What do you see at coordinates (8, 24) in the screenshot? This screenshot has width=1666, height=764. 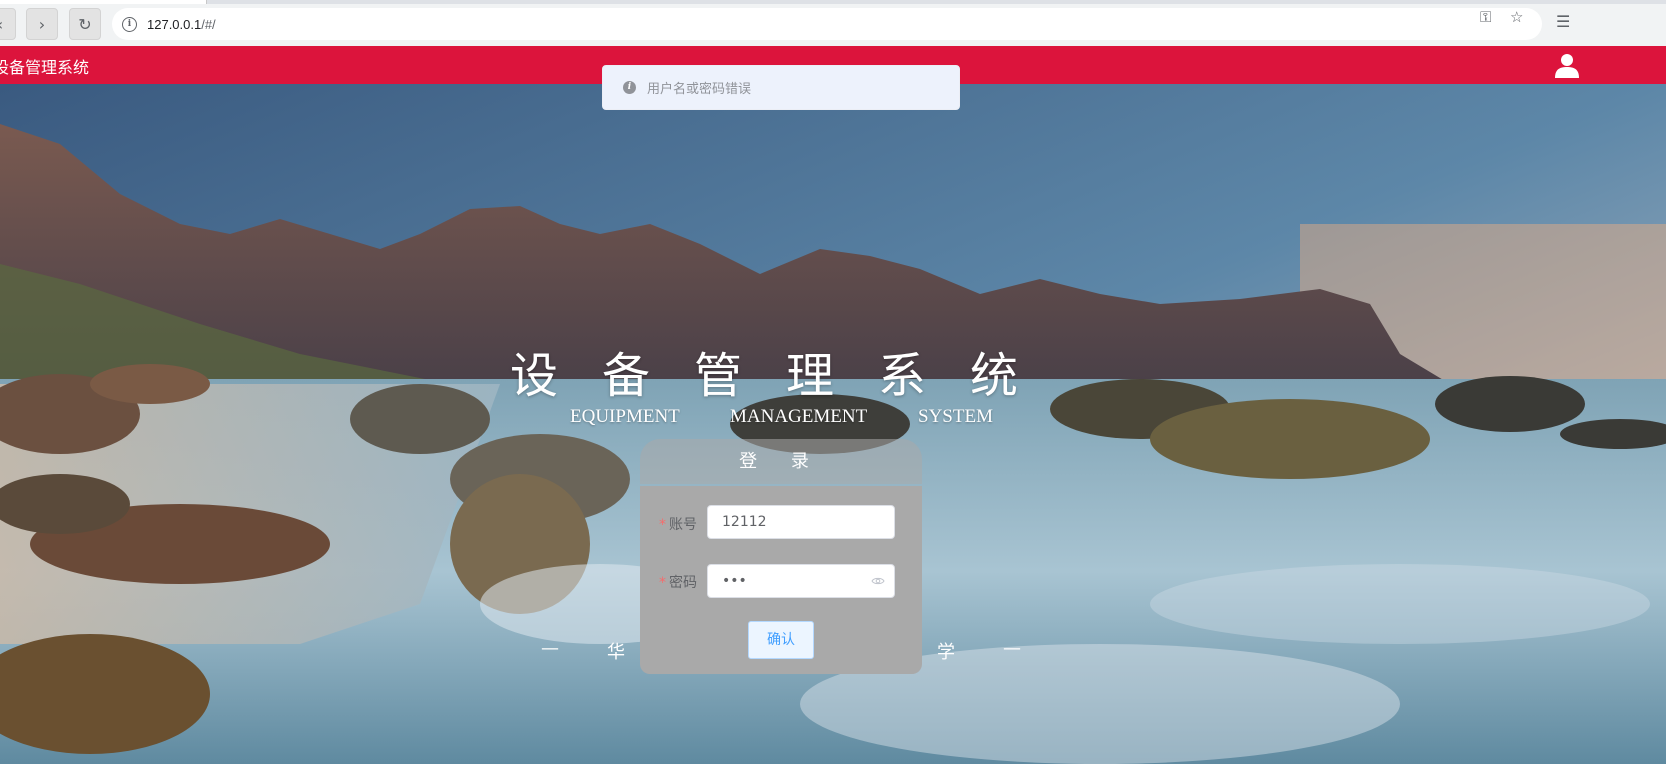 I see `back-button: ‹` at bounding box center [8, 24].